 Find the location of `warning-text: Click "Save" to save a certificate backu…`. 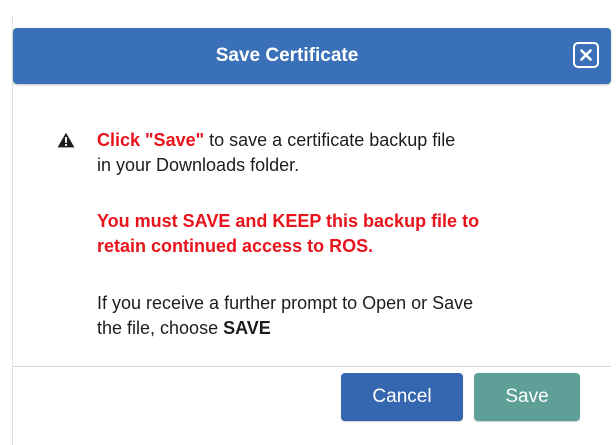

warning-text: Click "Save" to save a certificate backu… is located at coordinates (338, 153).